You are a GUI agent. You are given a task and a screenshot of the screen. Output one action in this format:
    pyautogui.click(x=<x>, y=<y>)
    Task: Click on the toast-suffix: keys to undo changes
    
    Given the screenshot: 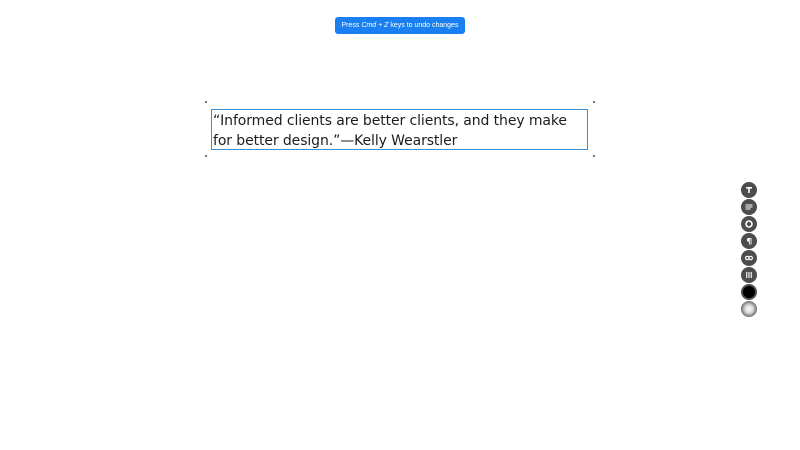 What is the action you would take?
    pyautogui.click(x=423, y=25)
    